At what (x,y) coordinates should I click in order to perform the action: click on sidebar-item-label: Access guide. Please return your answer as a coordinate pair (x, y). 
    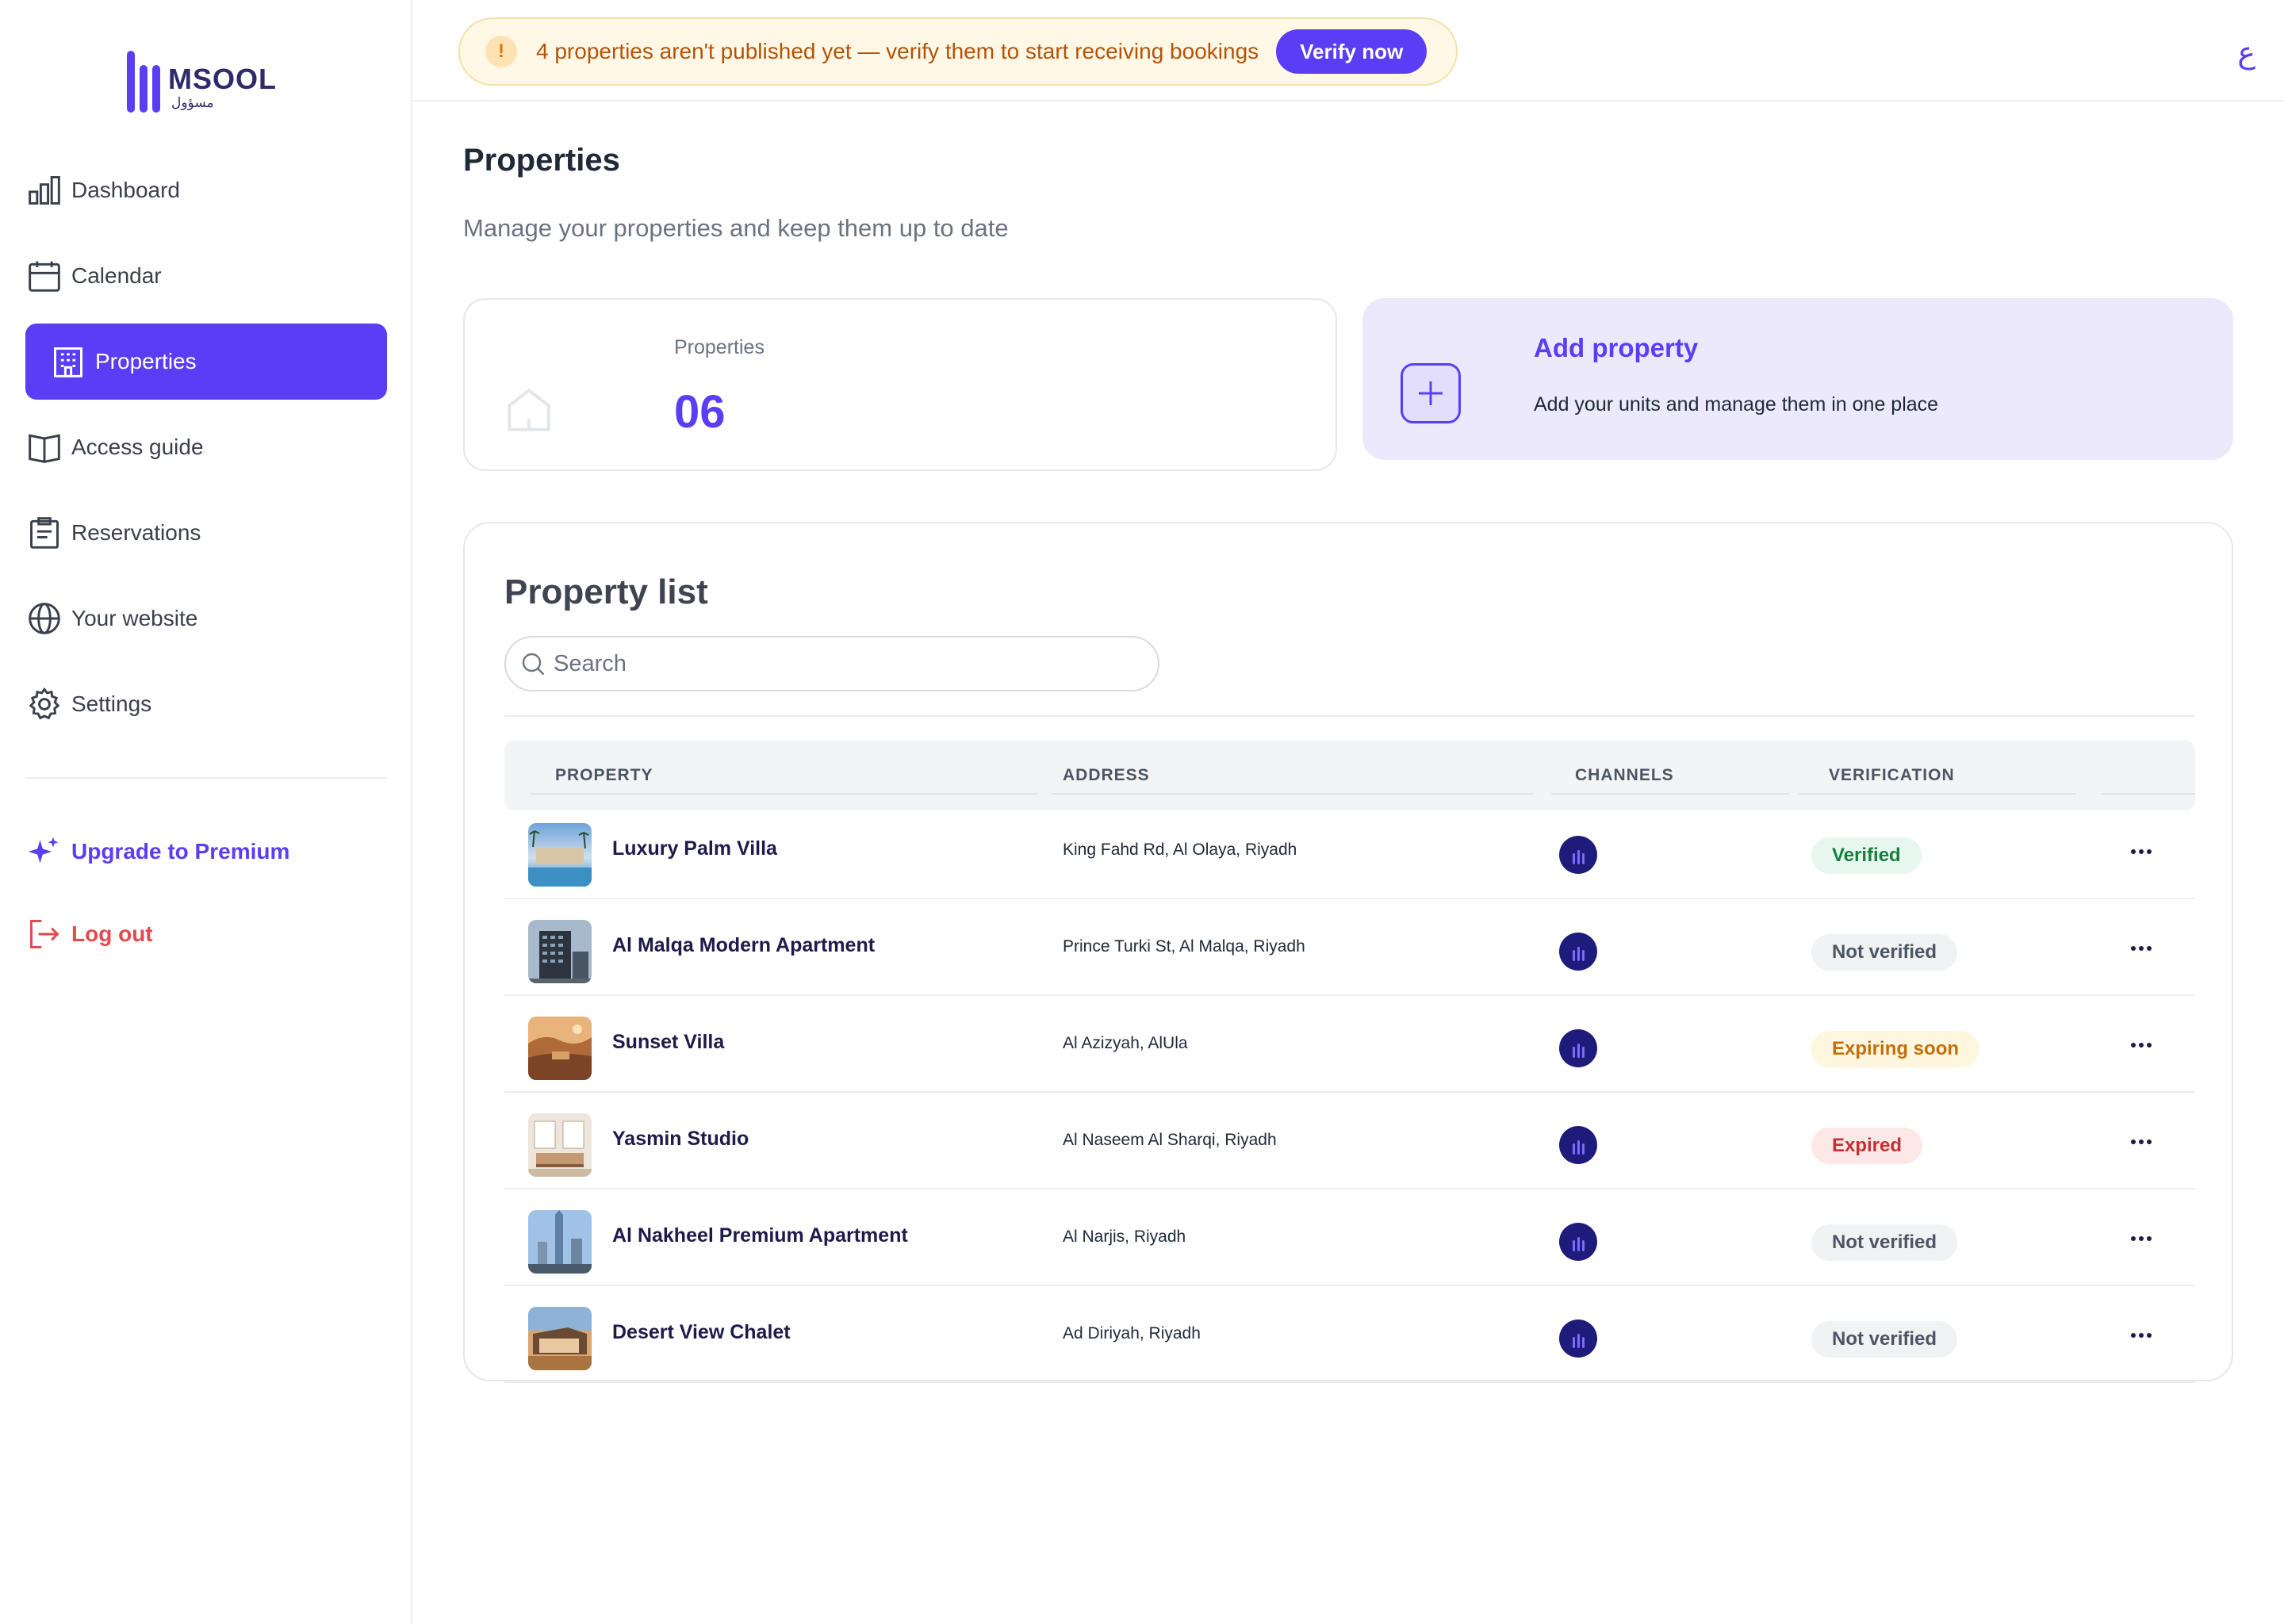
    Looking at the image, I should click on (137, 447).